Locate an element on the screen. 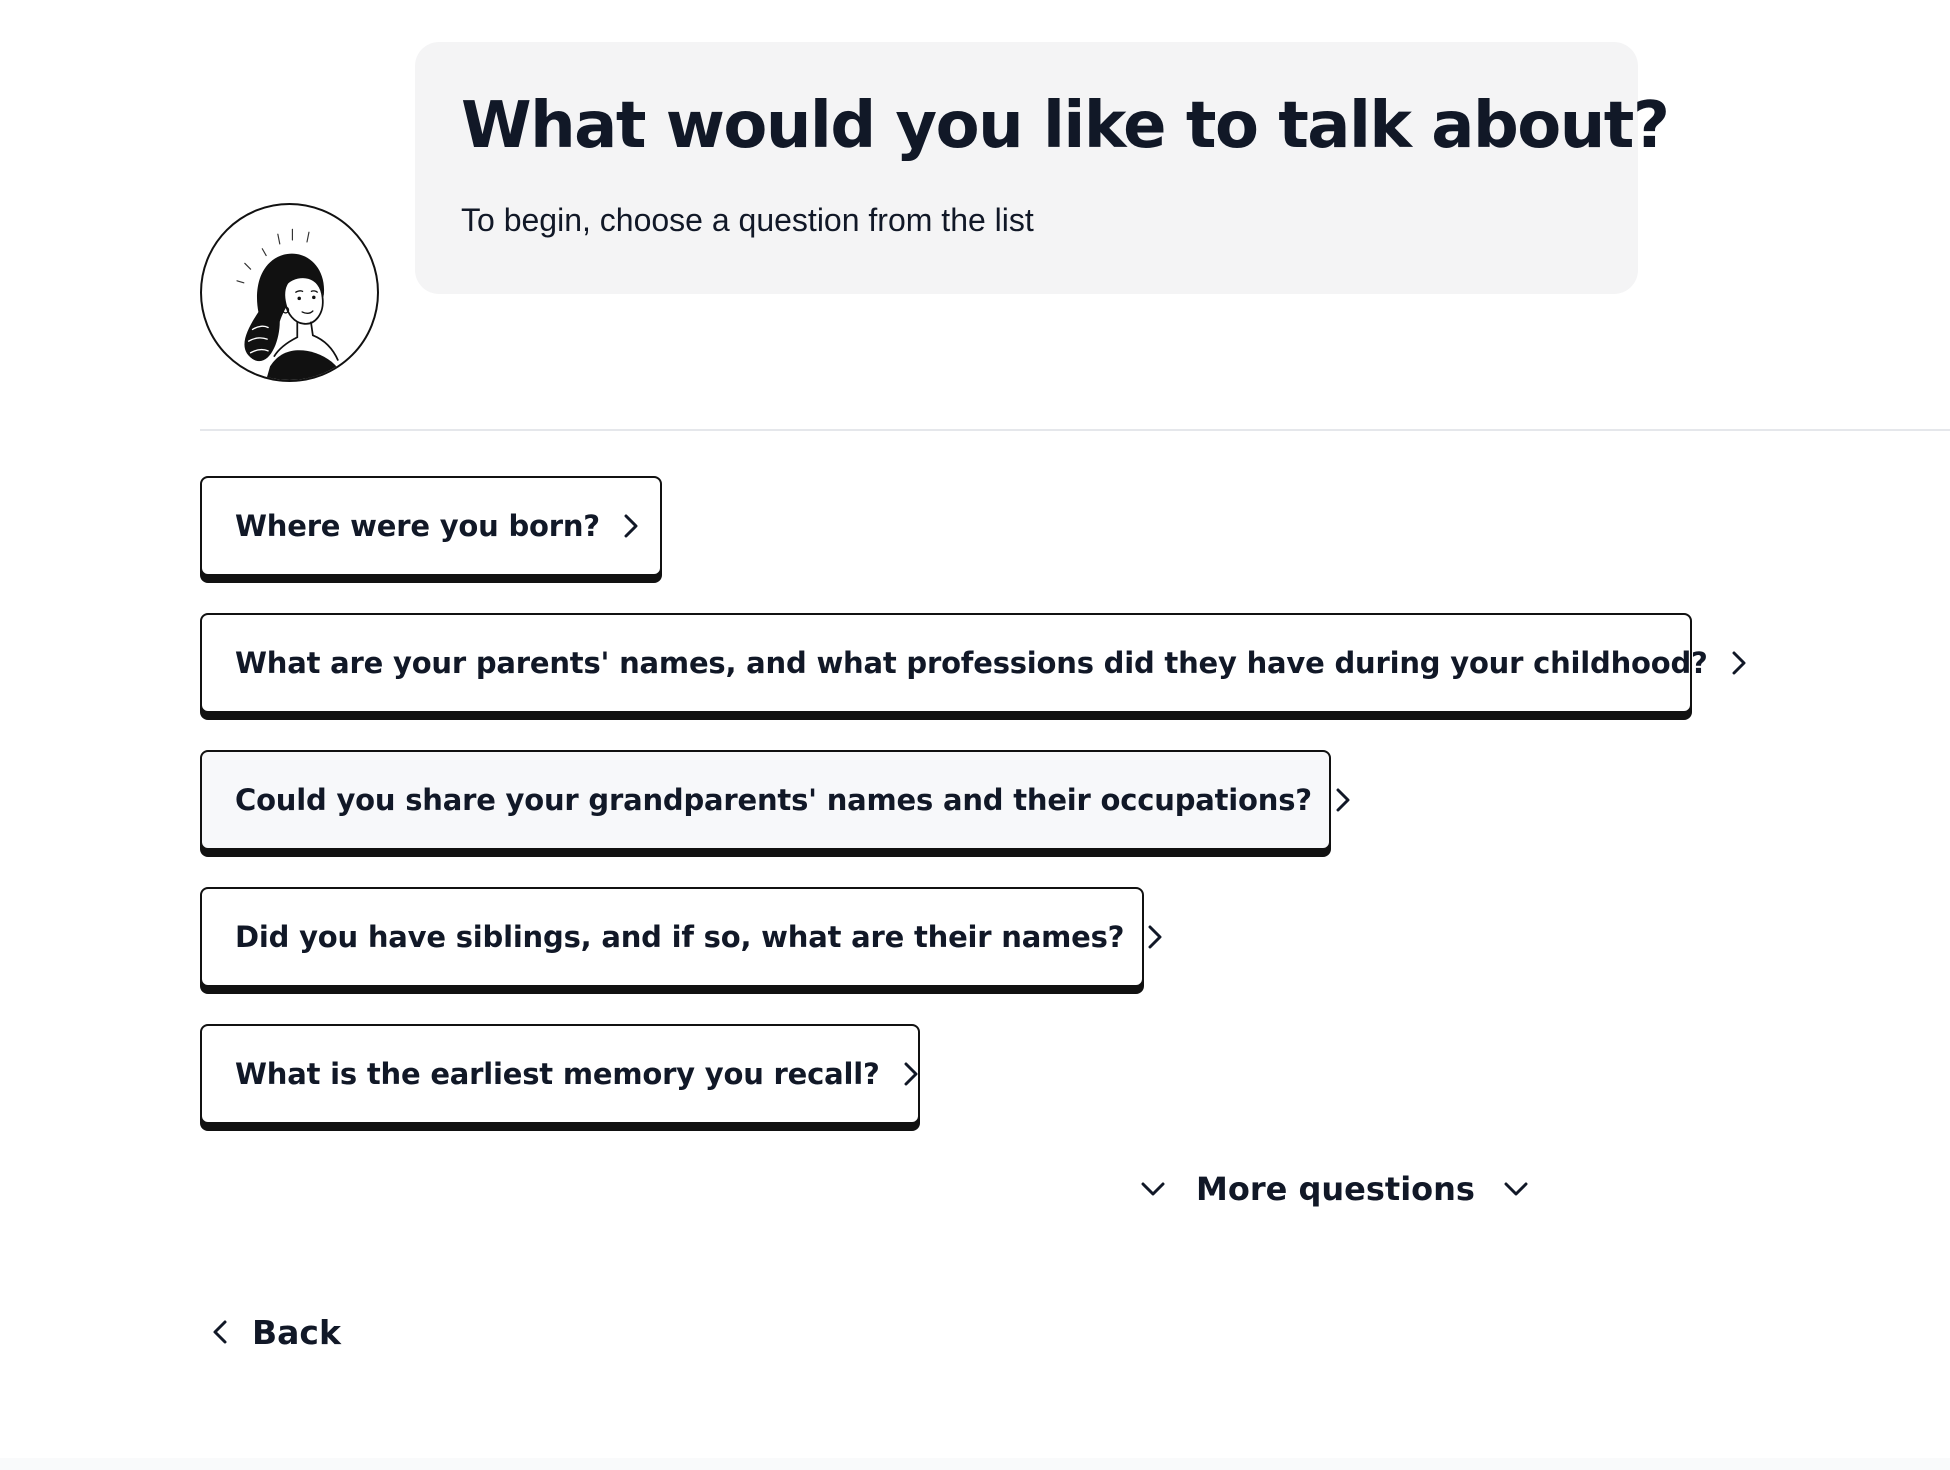  more-questions-label: More questions is located at coordinates (1335, 1189).